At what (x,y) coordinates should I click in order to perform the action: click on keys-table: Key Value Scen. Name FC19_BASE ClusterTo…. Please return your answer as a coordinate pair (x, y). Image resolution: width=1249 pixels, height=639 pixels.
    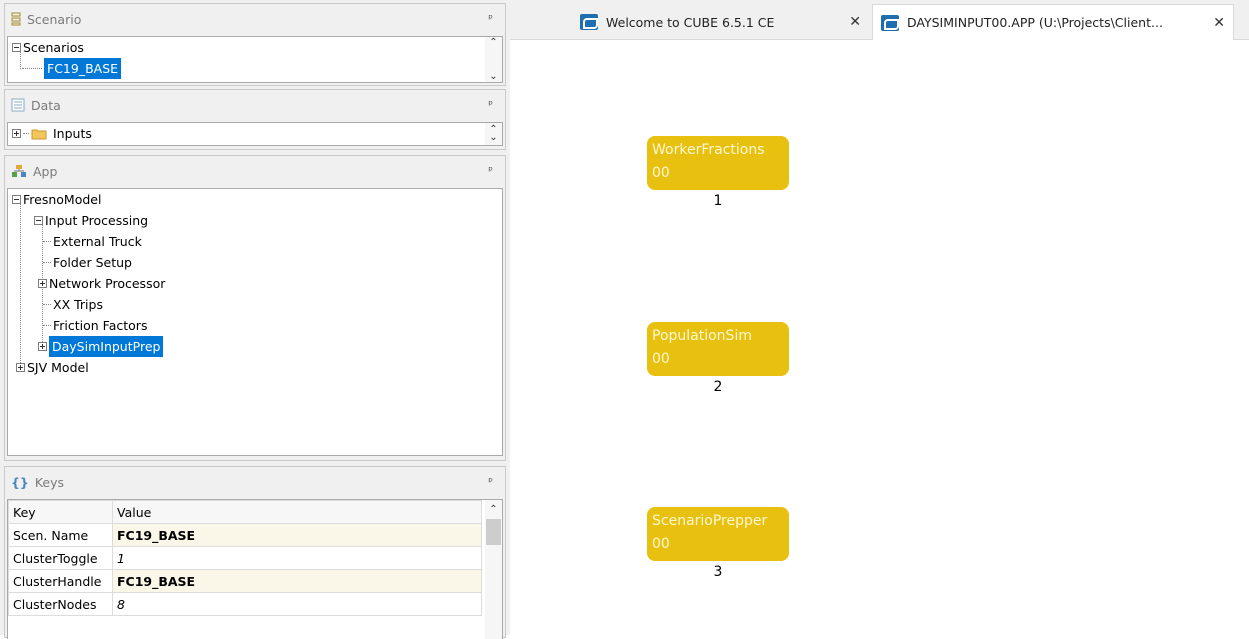
    Looking at the image, I should click on (245, 558).